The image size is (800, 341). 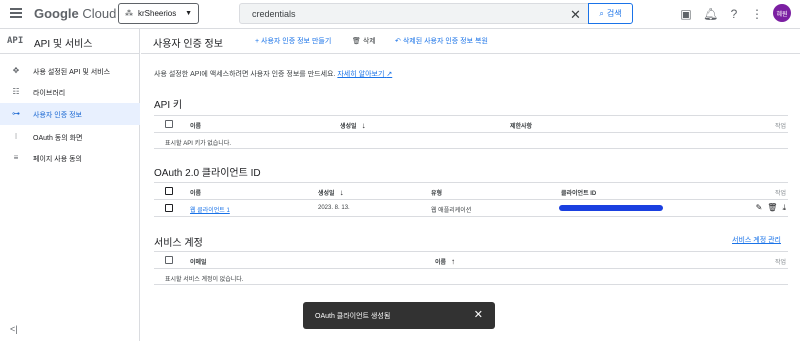 What do you see at coordinates (198, 261) in the screenshot?
I see `col-email: 이메일` at bounding box center [198, 261].